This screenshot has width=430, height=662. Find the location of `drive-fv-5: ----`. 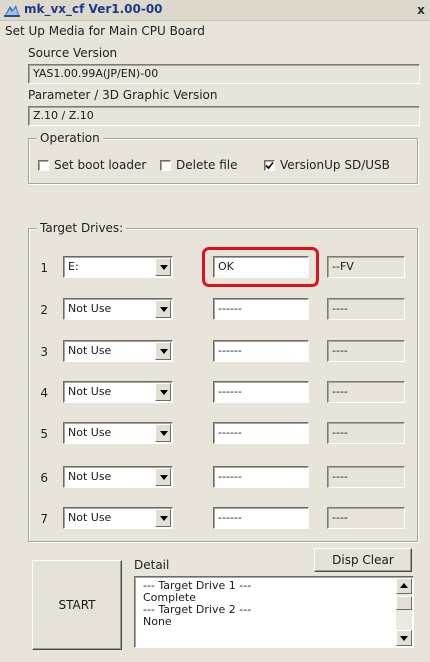

drive-fv-5: ---- is located at coordinates (366, 433).